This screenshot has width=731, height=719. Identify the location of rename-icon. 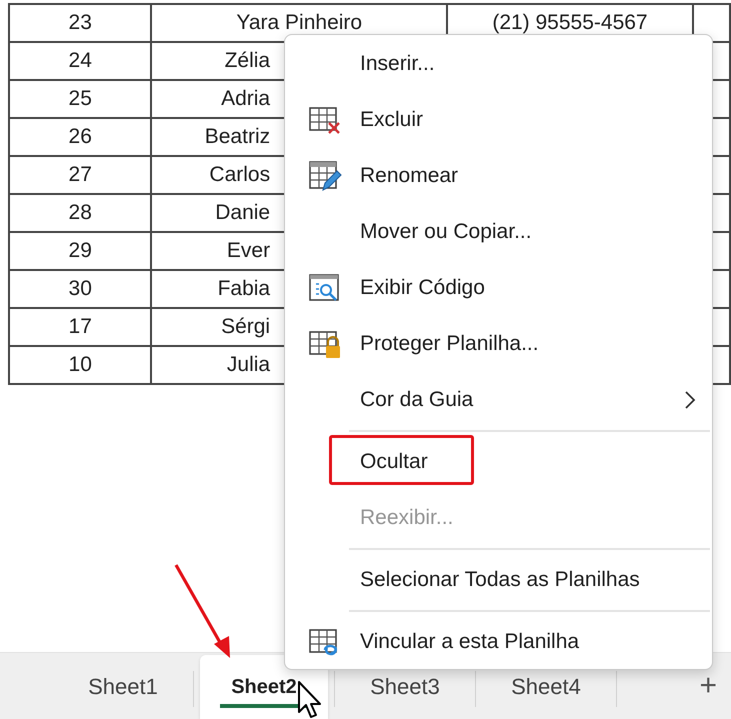
(325, 176).